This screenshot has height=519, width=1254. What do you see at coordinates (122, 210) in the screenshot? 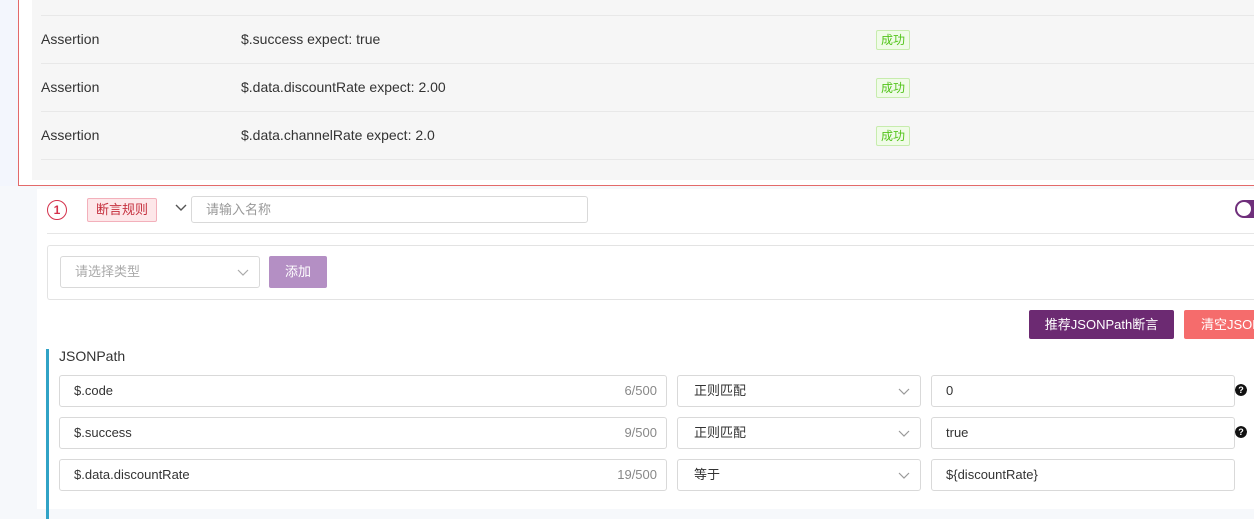
I see `rule-tag: 断言规则` at bounding box center [122, 210].